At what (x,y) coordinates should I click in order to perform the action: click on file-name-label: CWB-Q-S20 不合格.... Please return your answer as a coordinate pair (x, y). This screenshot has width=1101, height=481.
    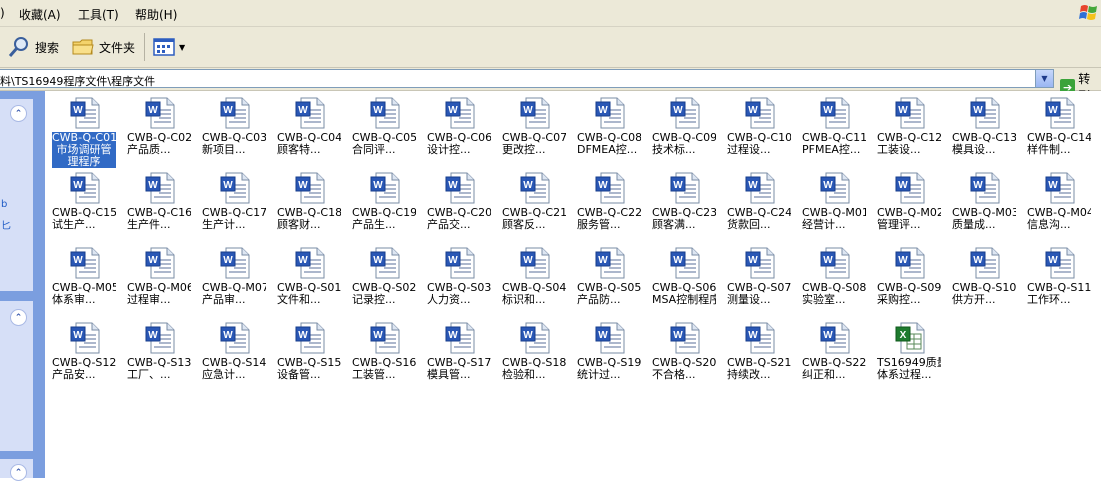
    Looking at the image, I should click on (684, 369).